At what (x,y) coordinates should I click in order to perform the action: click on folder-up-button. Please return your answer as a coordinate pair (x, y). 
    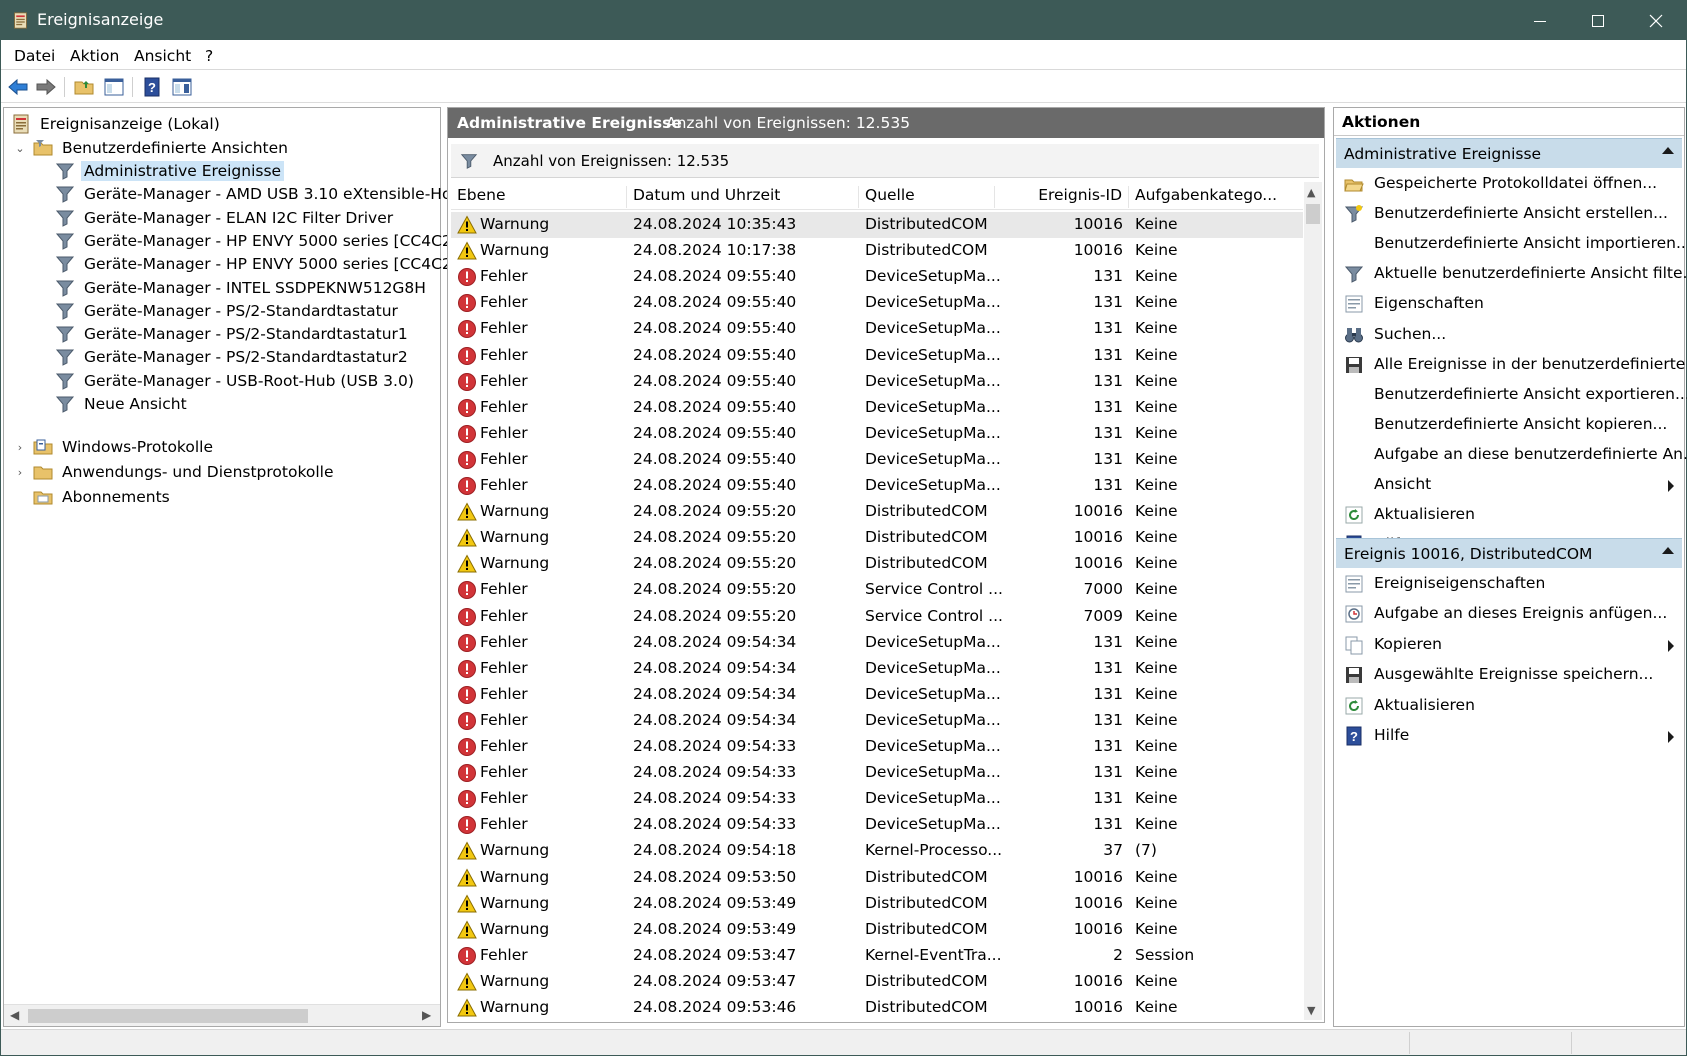
    Looking at the image, I should click on (84, 87).